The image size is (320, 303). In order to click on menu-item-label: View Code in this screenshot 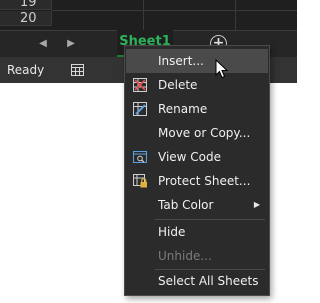, I will do `click(190, 157)`.